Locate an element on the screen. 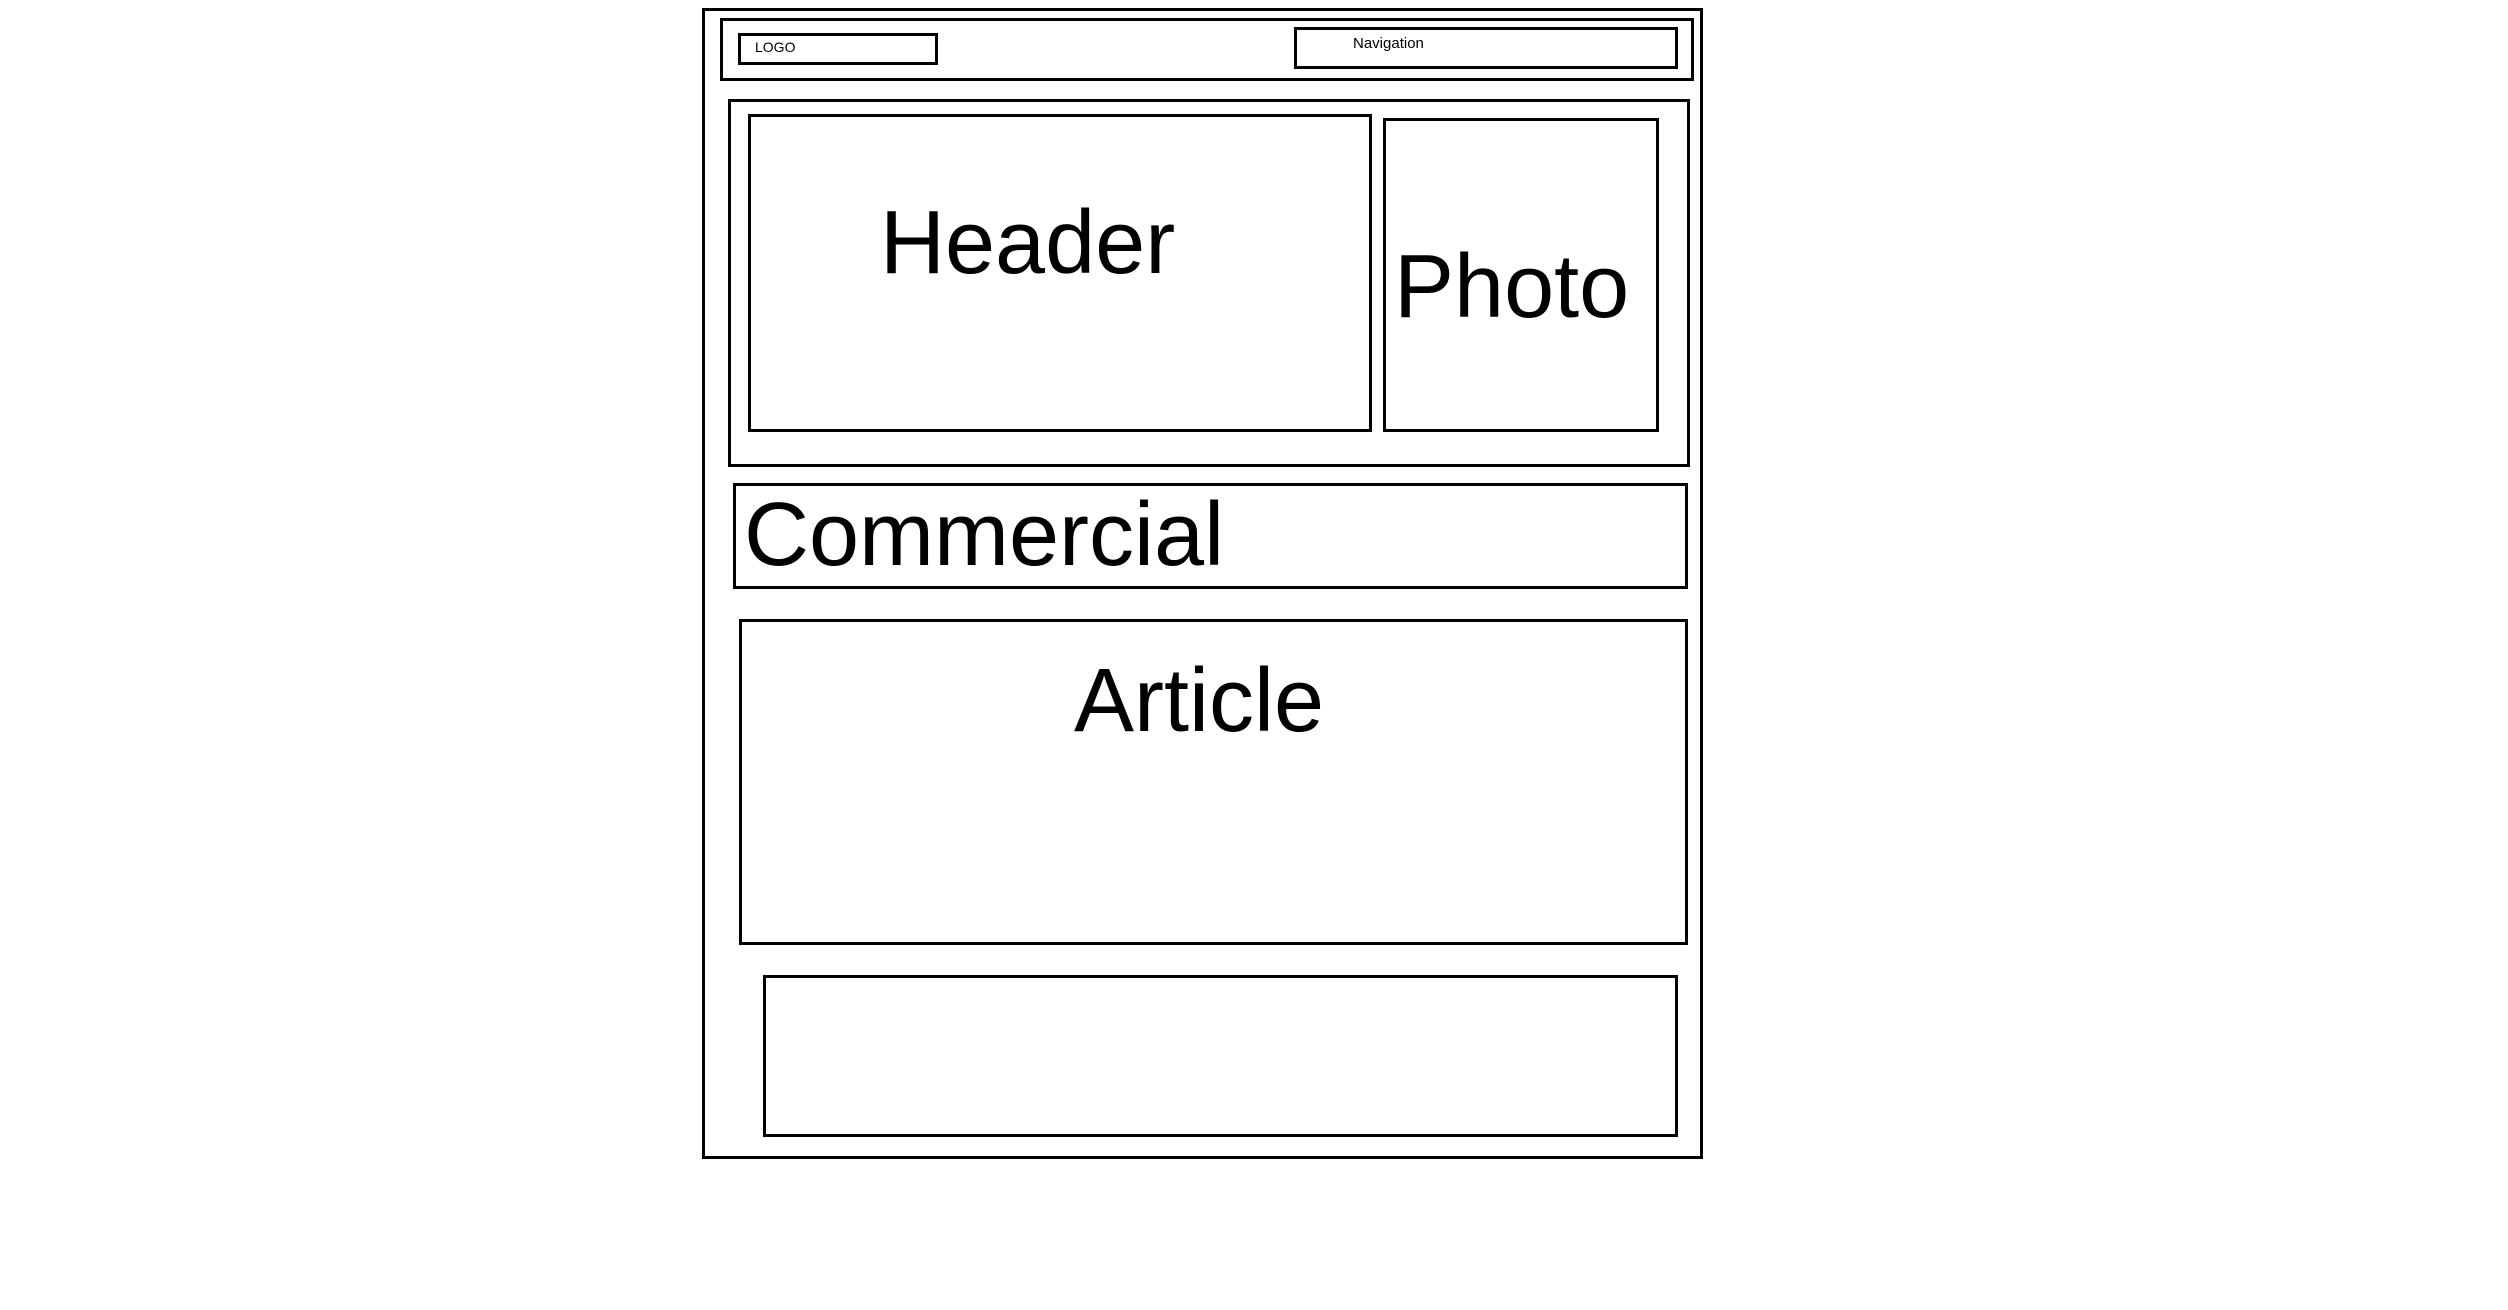 The image size is (2508, 1310). footer-box is located at coordinates (1220, 1056).